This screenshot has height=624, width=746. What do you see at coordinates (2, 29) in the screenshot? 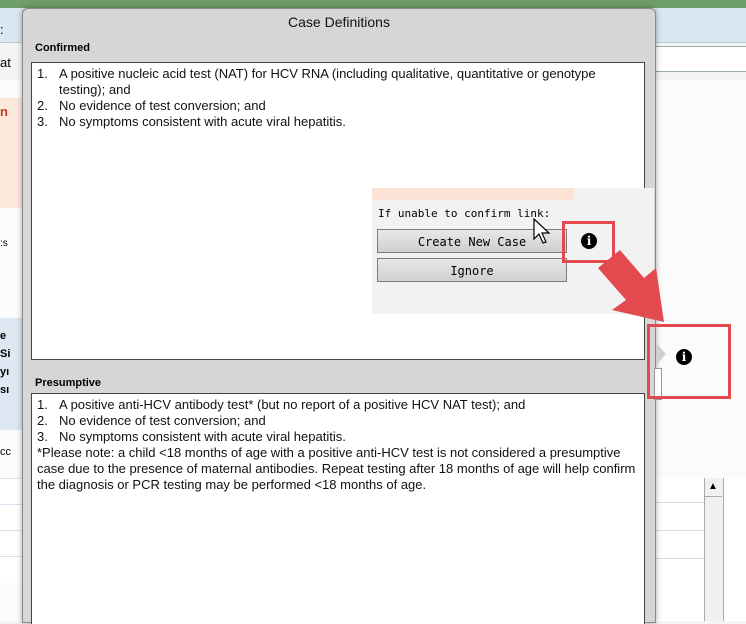
I see `background-label: :` at bounding box center [2, 29].